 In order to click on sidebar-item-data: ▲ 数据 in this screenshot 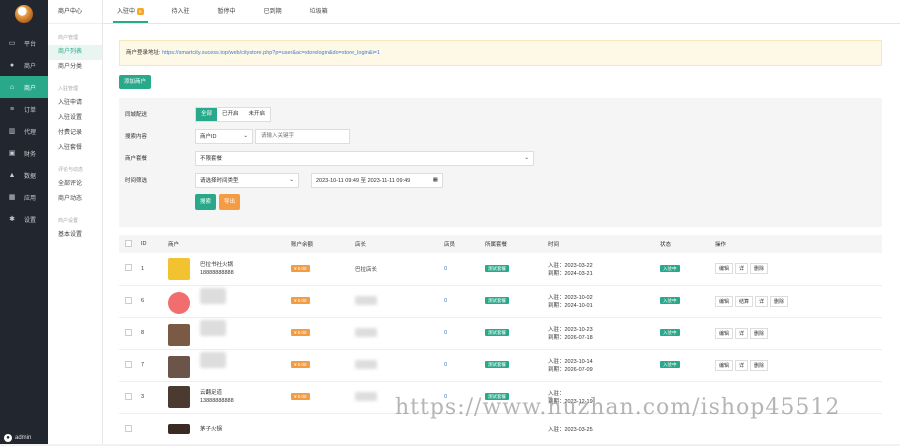, I will do `click(24, 175)`.